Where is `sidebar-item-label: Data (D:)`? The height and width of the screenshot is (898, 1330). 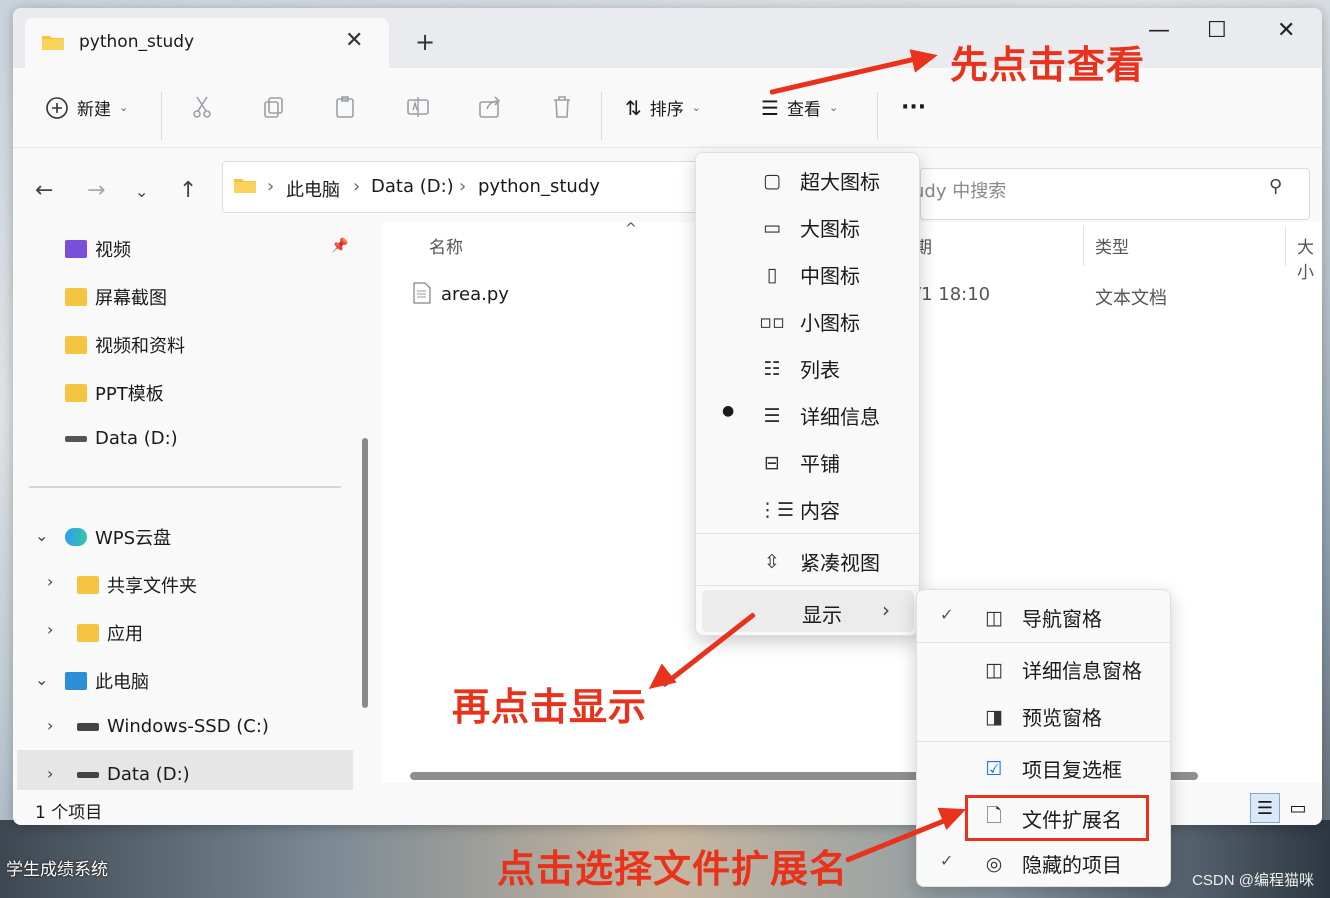 sidebar-item-label: Data (D:) is located at coordinates (148, 774).